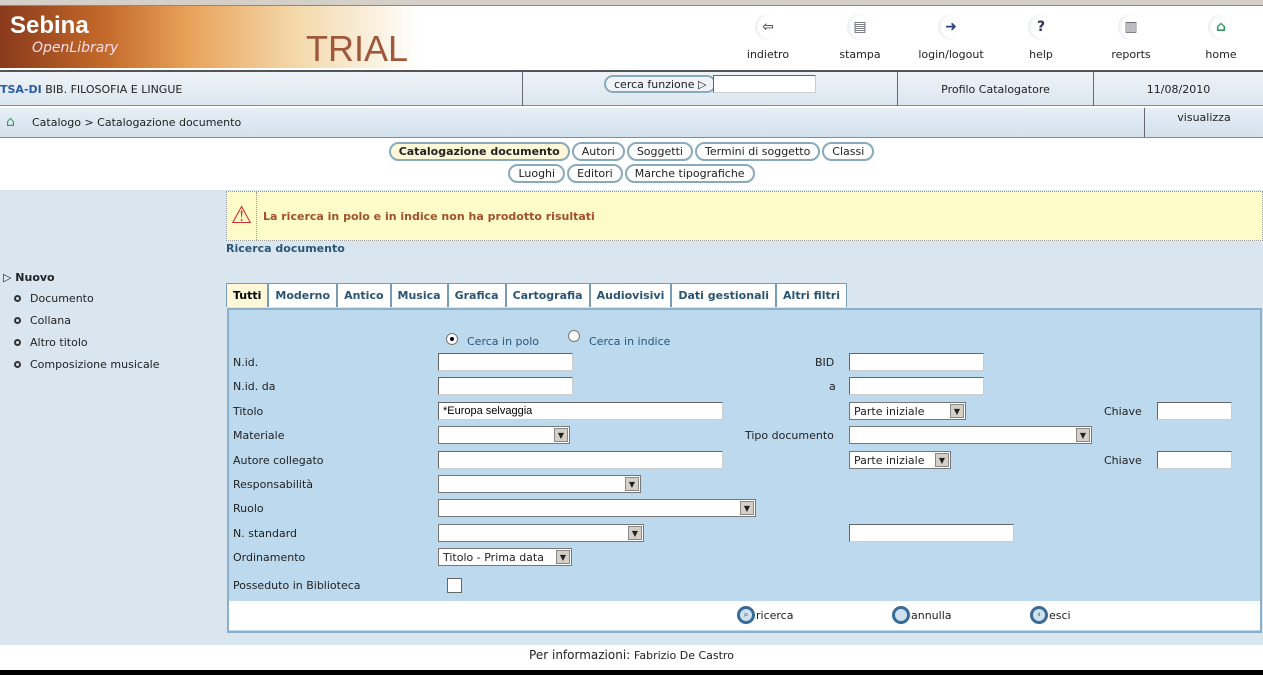 The image size is (1263, 675). What do you see at coordinates (907, 411) in the screenshot?
I see `titolo-mode-select: Parte iniziale ▼` at bounding box center [907, 411].